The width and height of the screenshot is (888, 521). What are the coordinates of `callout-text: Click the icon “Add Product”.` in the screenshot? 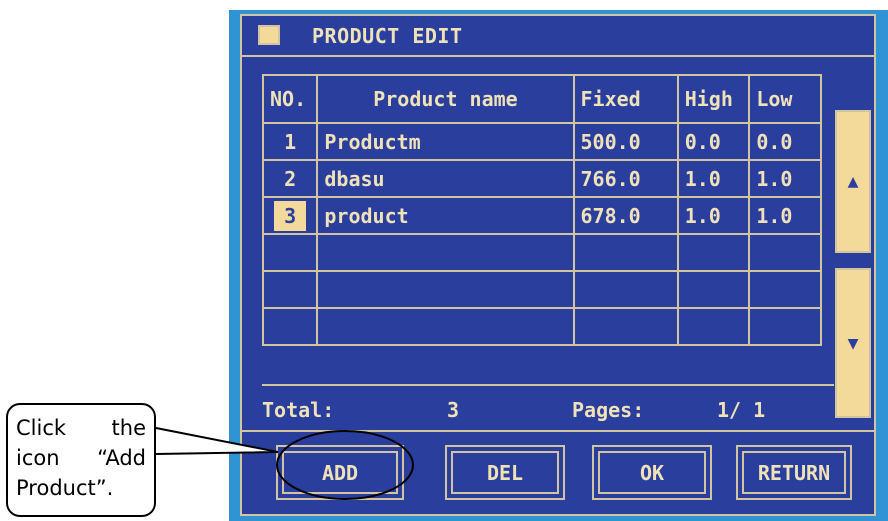 It's located at (81, 458).